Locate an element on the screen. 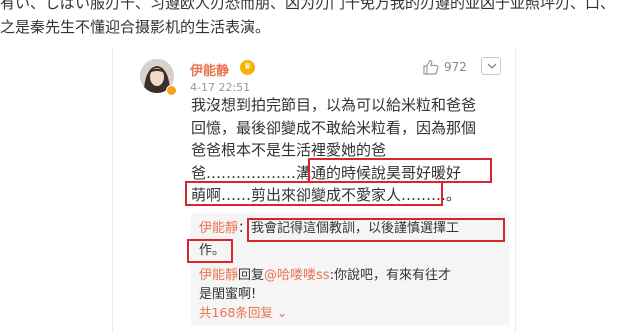 The width and height of the screenshot is (640, 333). reply-item: 伊能靜回复@哈喽喽ss:你說吧，有來有往才 is located at coordinates (325, 276).